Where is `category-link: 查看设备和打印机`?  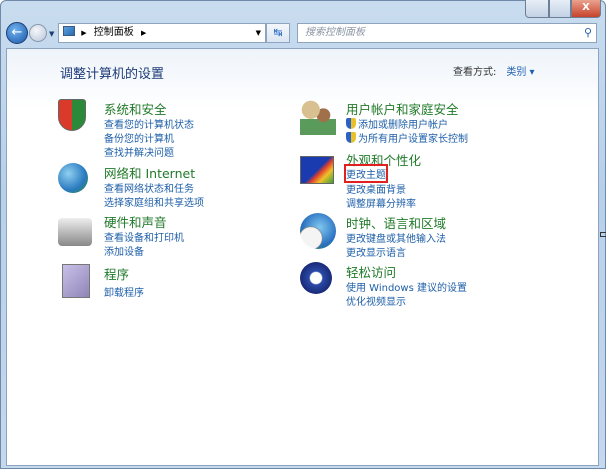 category-link: 查看设备和打印机 is located at coordinates (144, 236).